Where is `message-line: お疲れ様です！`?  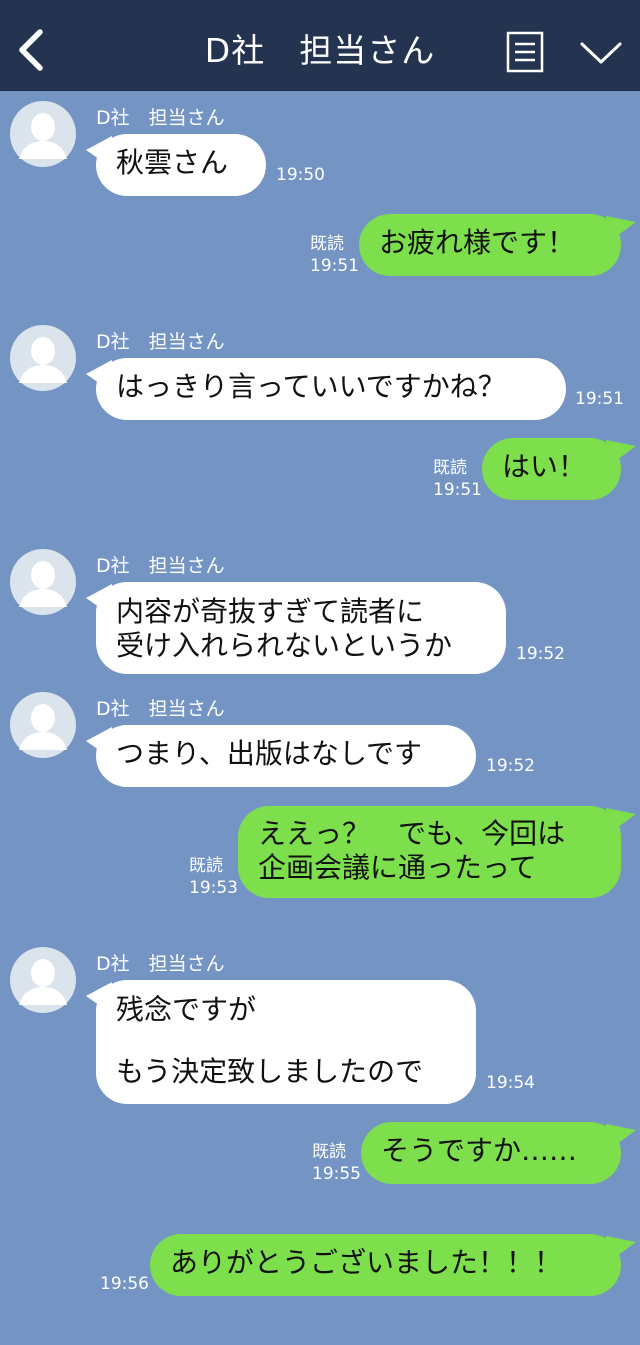
message-line: お疲れ様です！ is located at coordinates (477, 242).